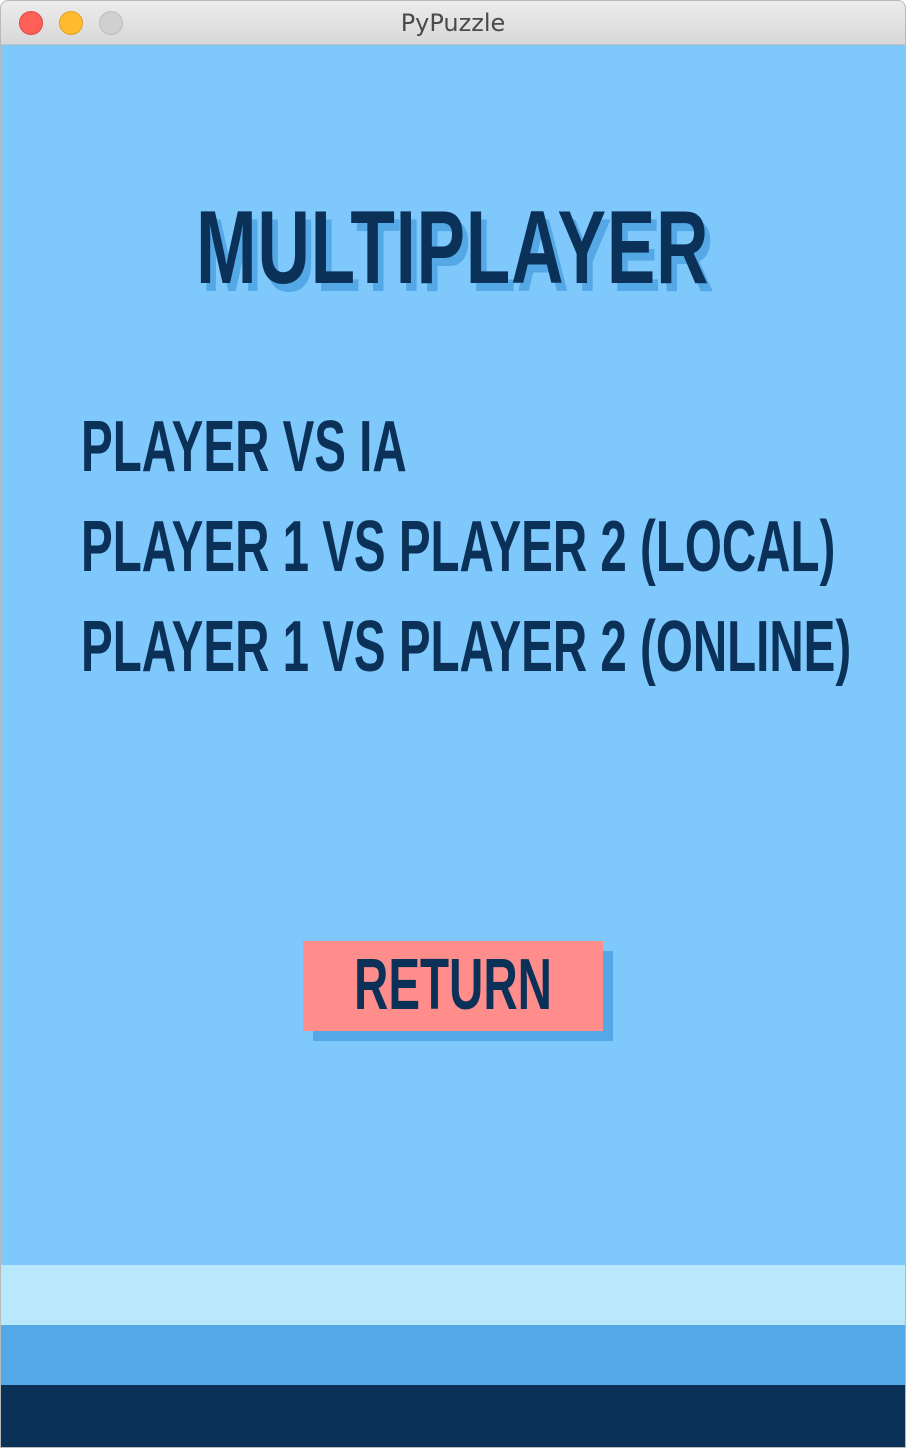 The width and height of the screenshot is (906, 1452). I want to click on return-button: RETURN, so click(453, 986).